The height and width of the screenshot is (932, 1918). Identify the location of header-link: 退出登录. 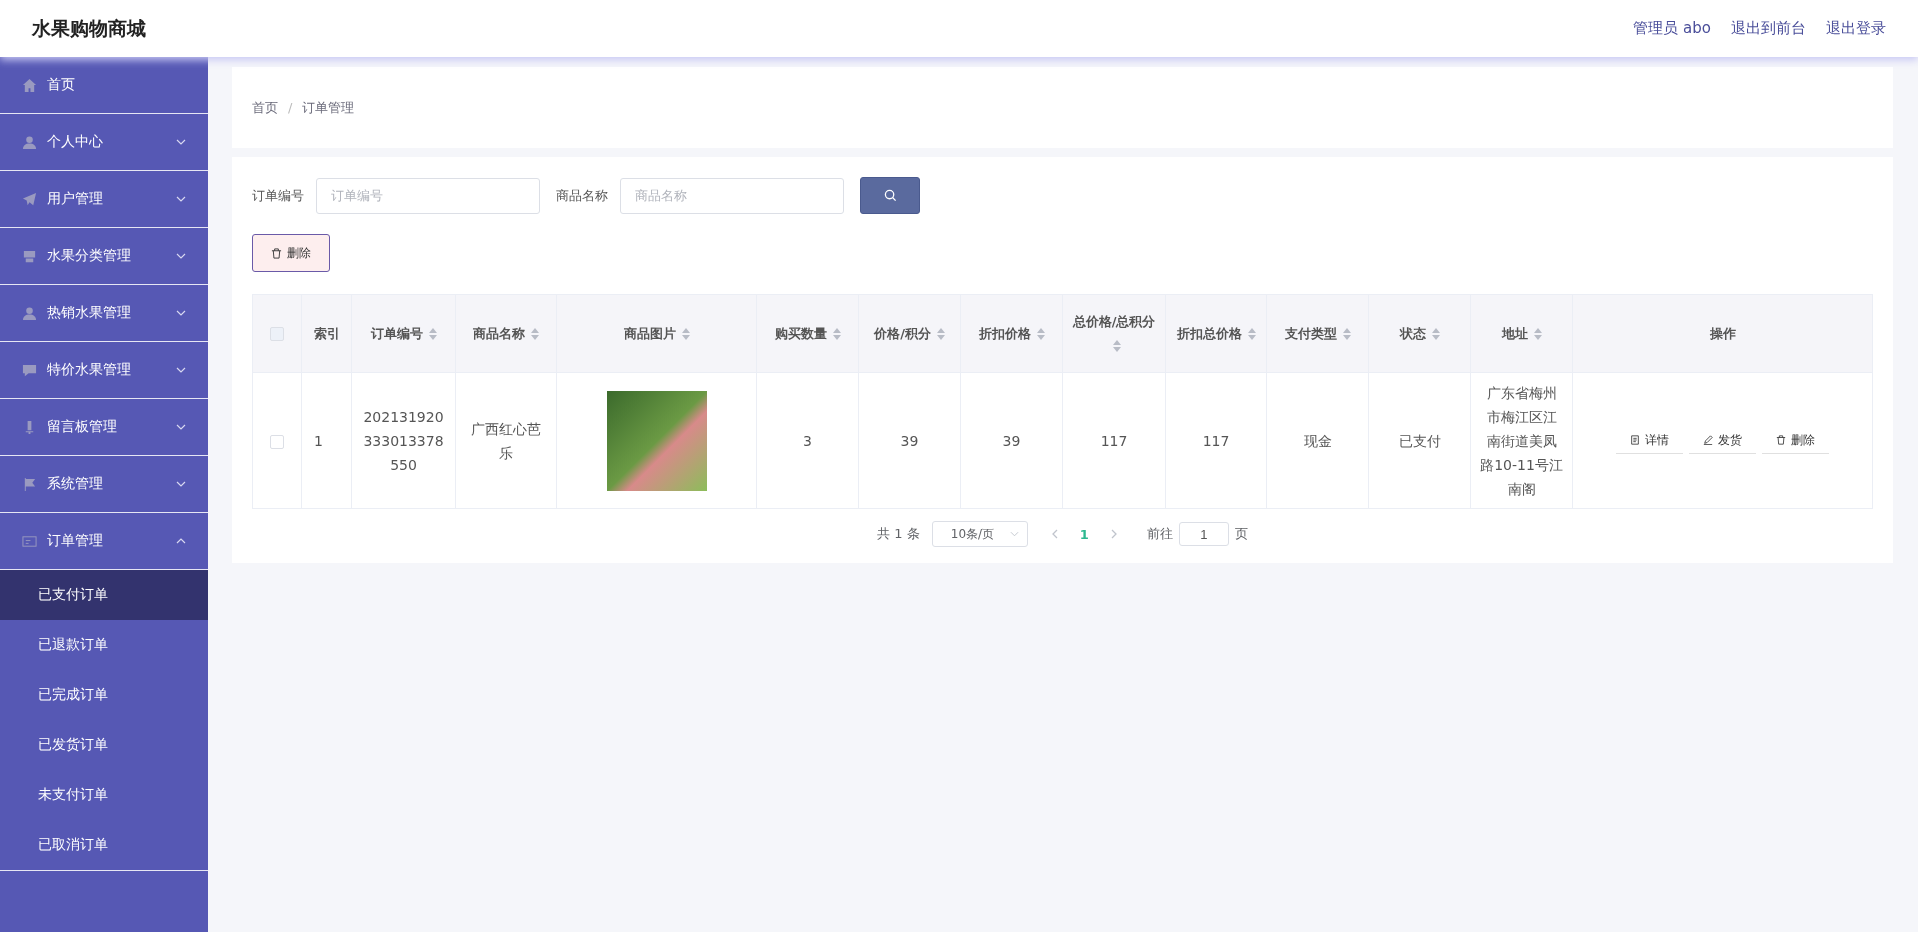
(1856, 28).